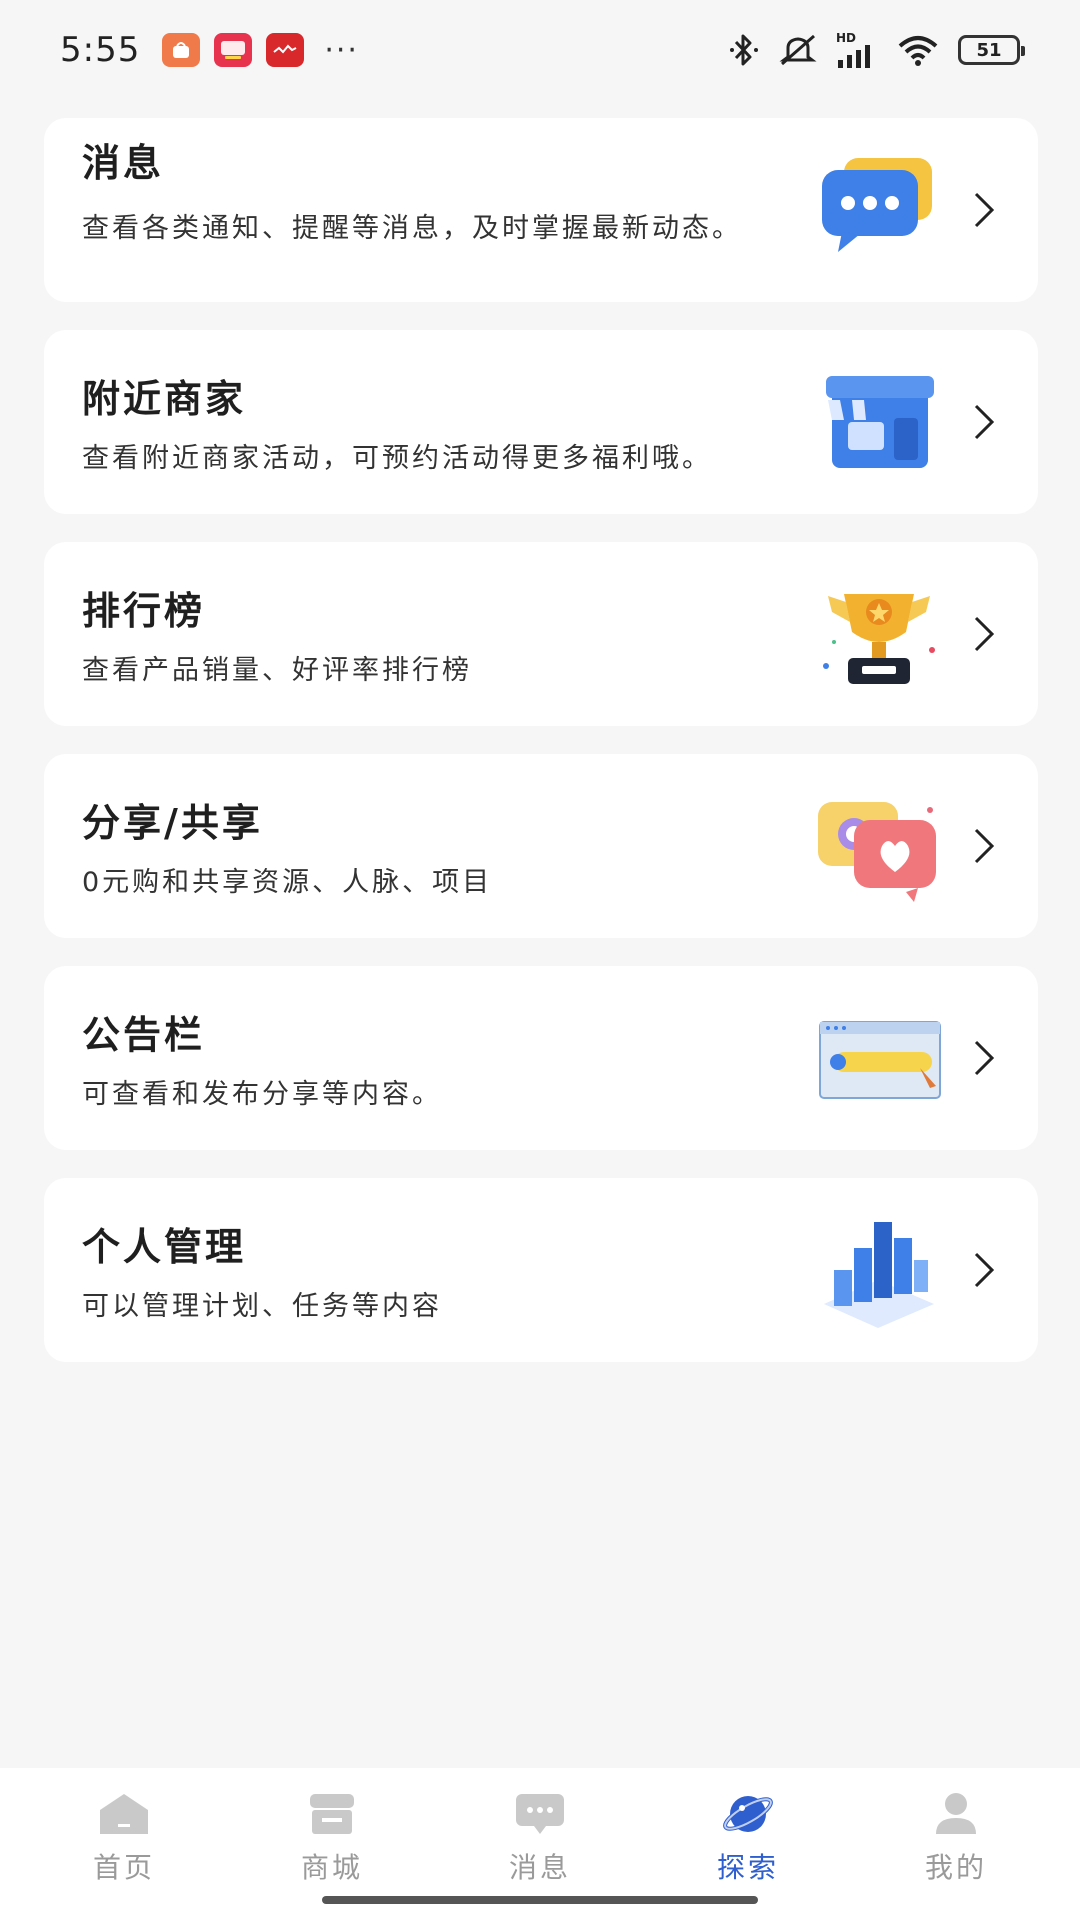 The width and height of the screenshot is (1080, 1920). I want to click on message-icon, so click(540, 1814).